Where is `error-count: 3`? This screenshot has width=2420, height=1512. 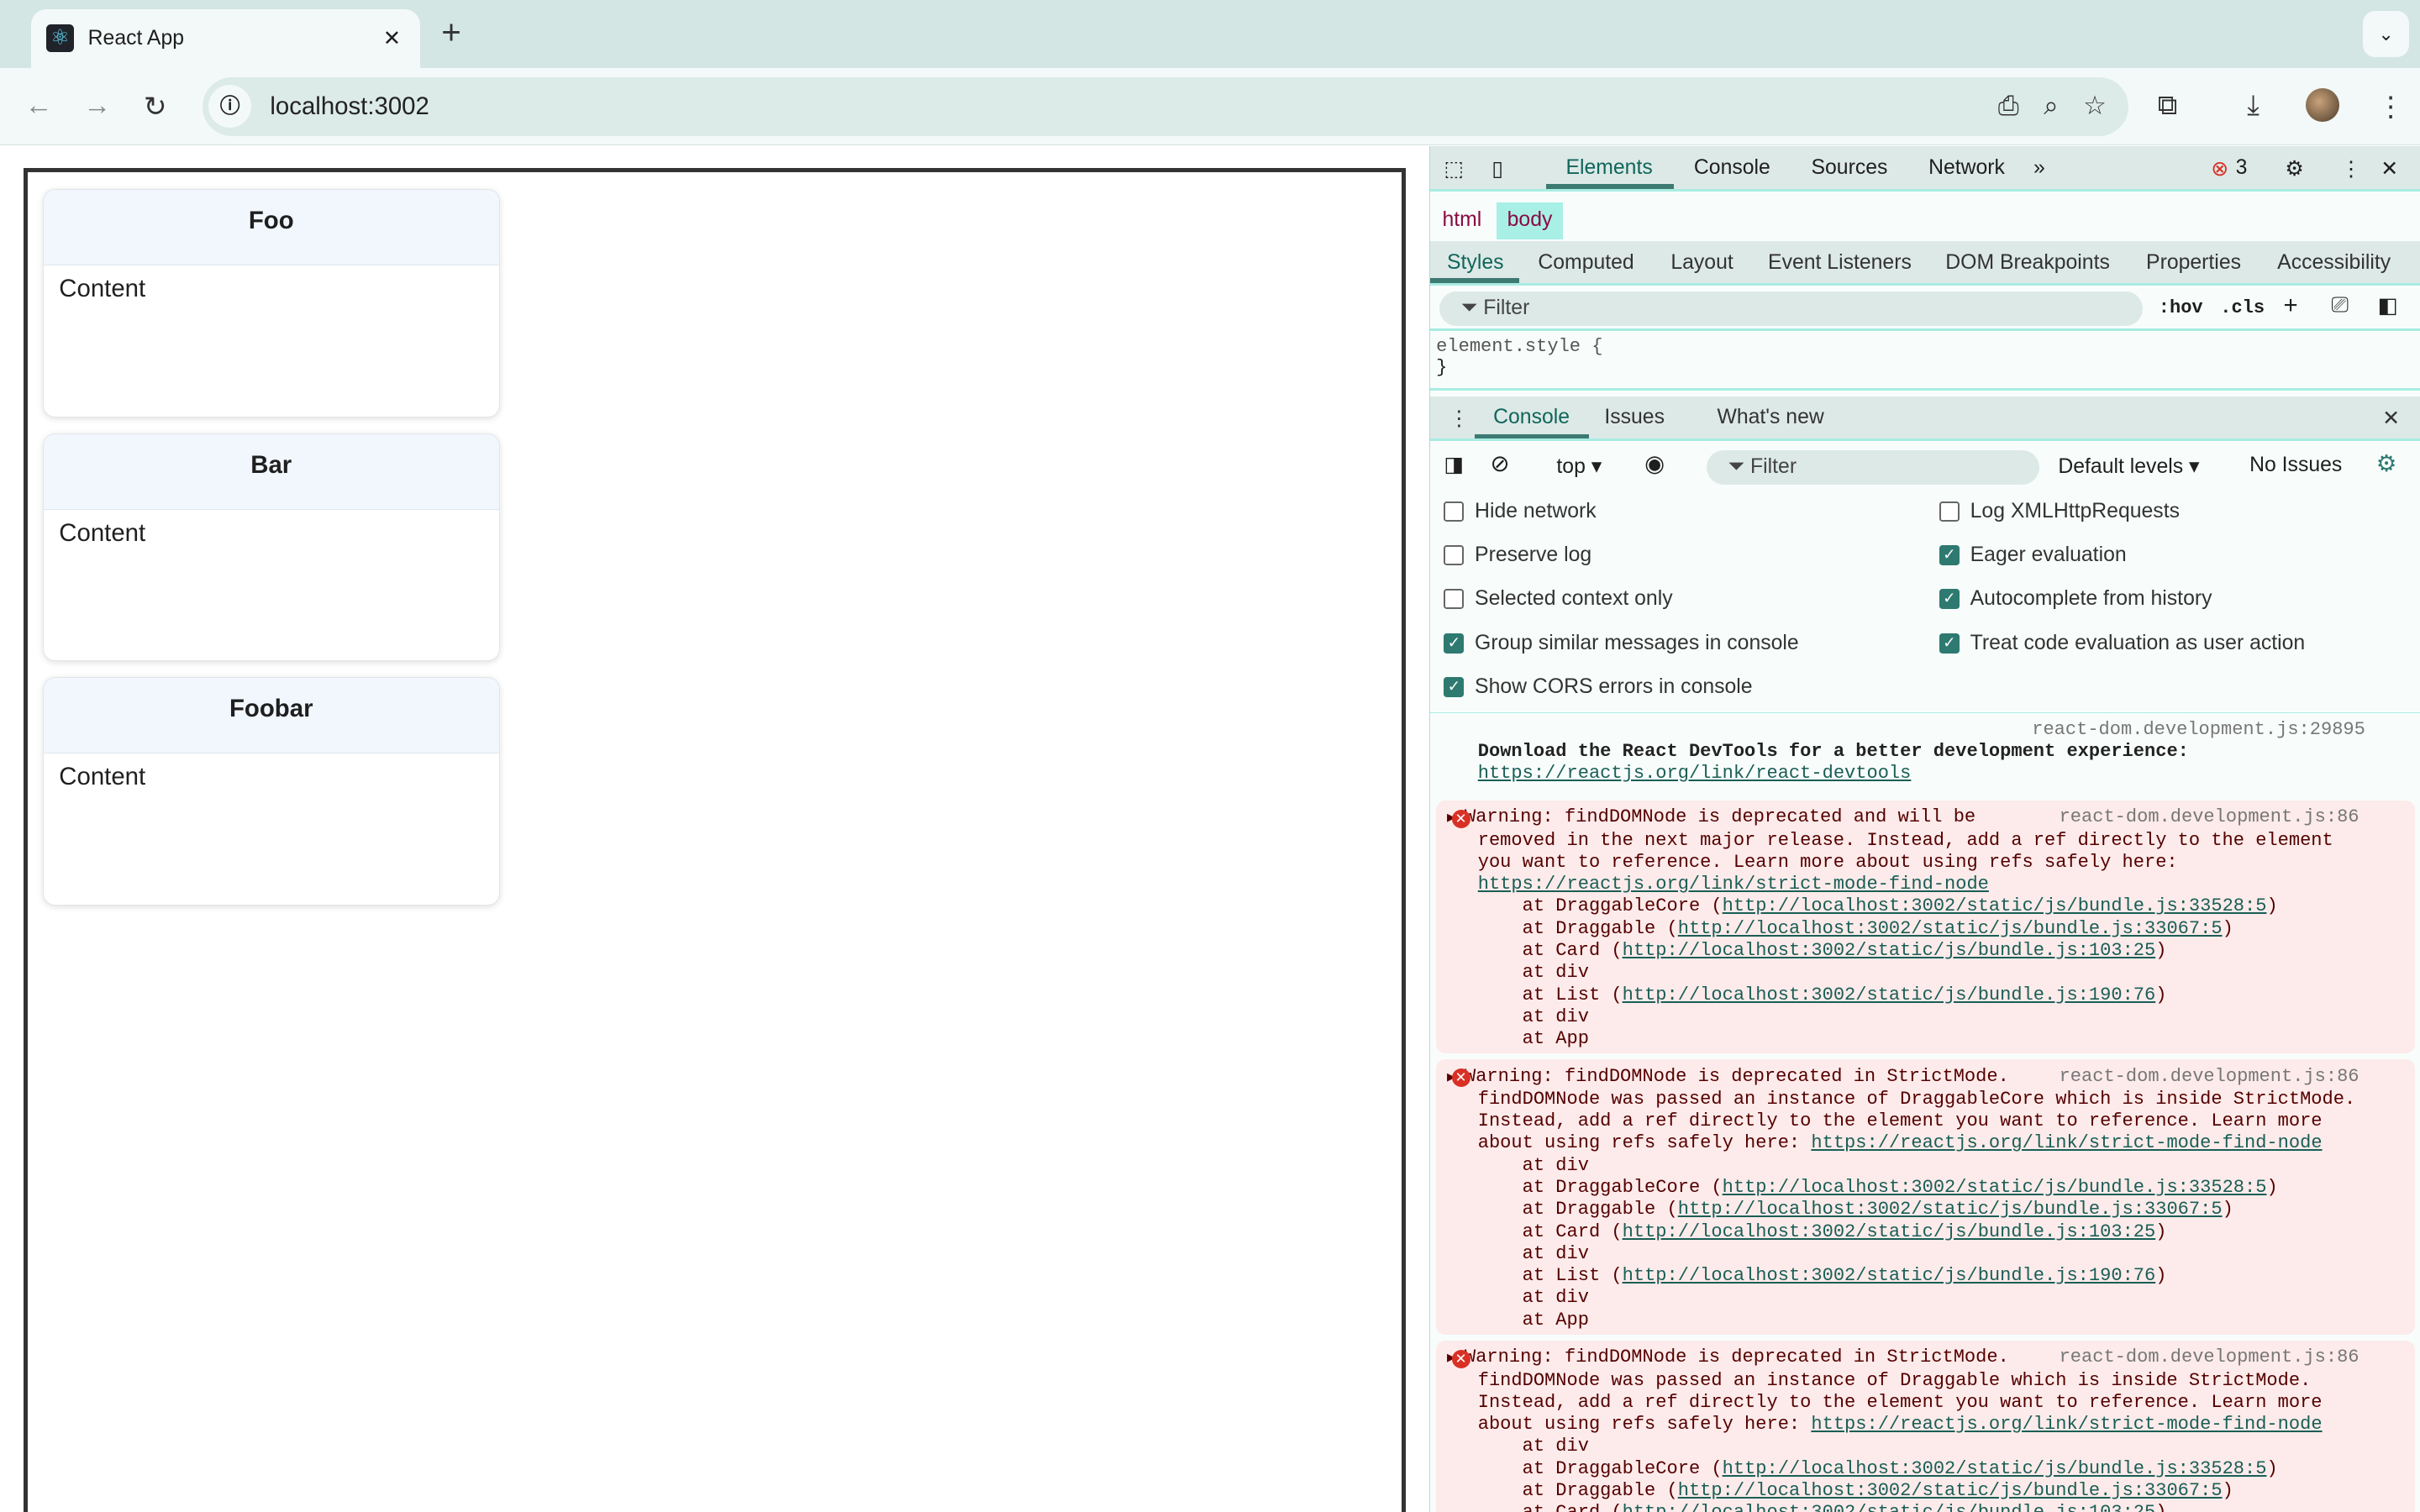
error-count: 3 is located at coordinates (2242, 168).